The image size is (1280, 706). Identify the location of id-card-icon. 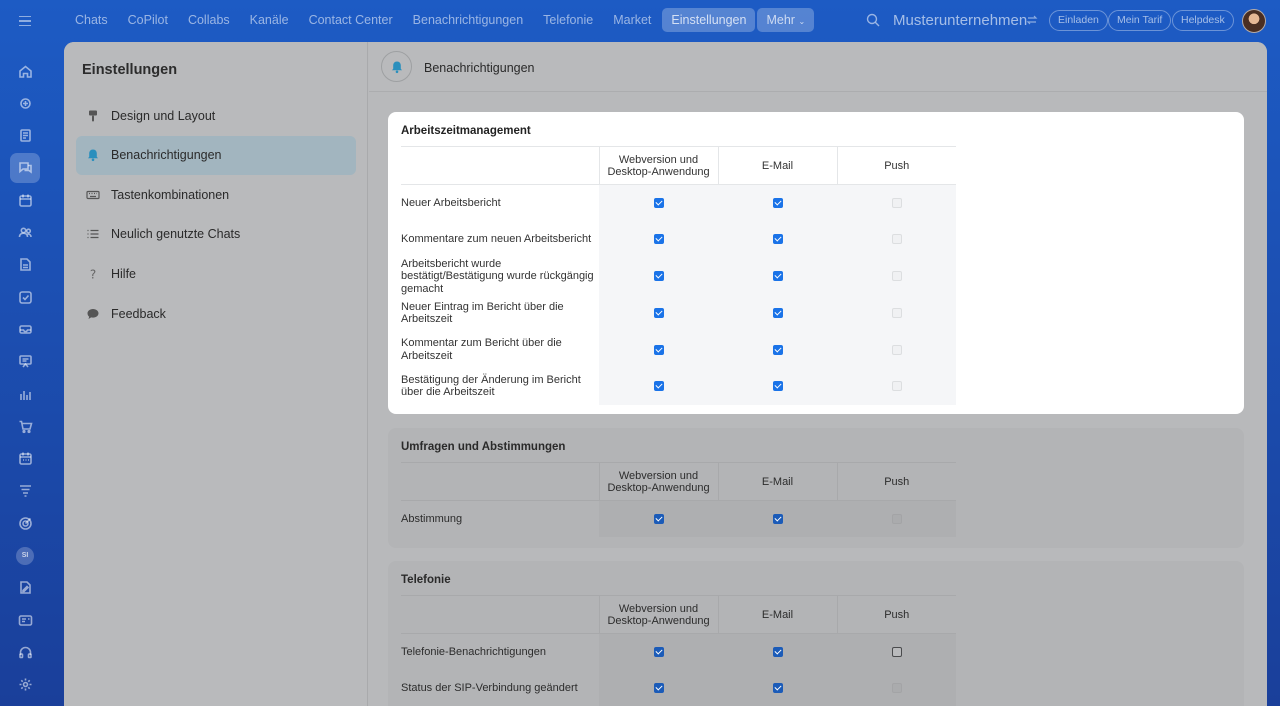
(25, 620).